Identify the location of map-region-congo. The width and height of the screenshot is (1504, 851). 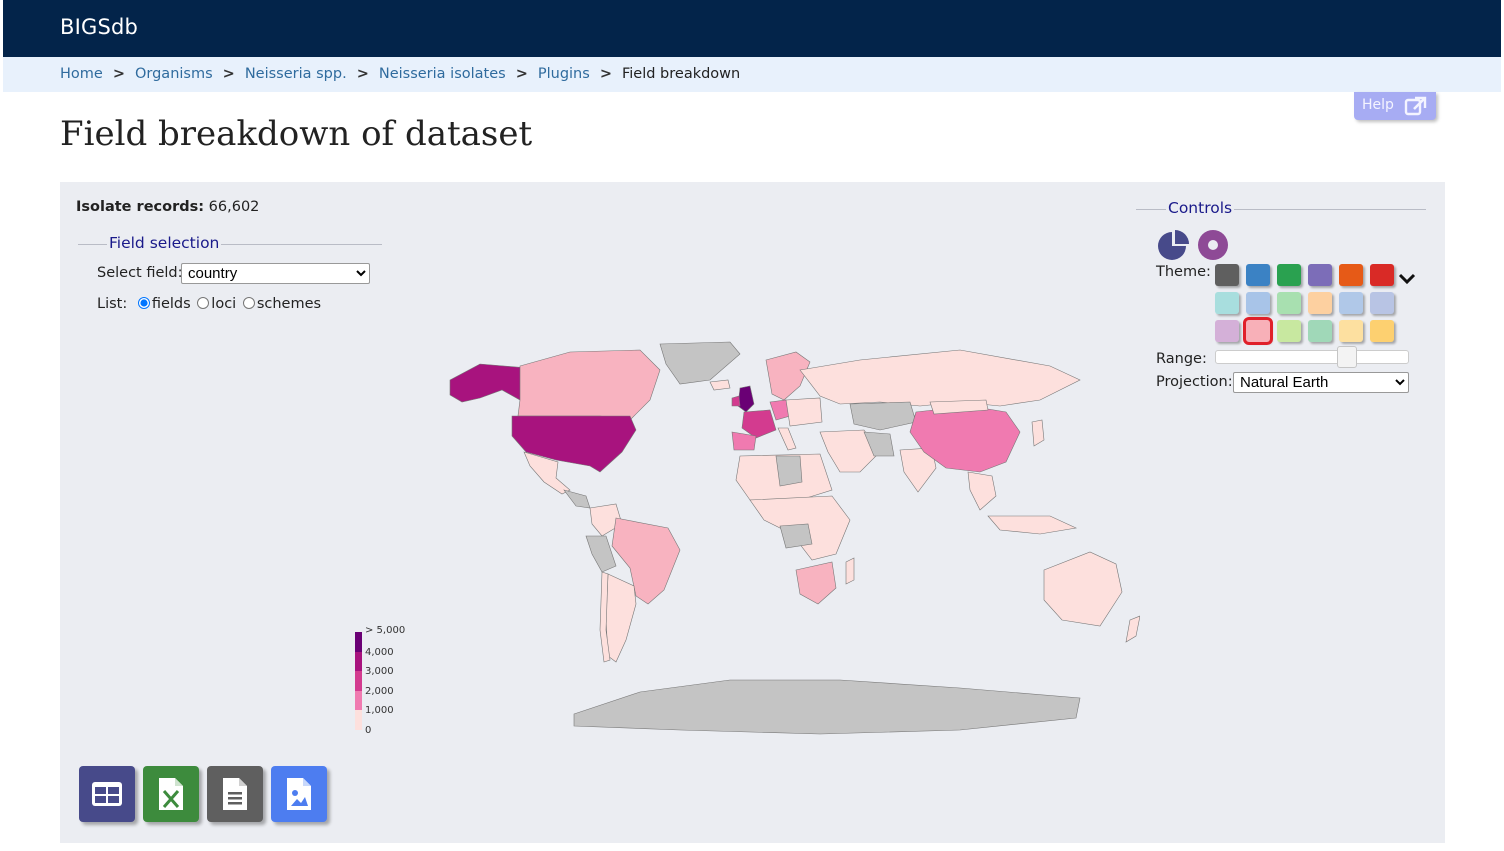
(796, 536).